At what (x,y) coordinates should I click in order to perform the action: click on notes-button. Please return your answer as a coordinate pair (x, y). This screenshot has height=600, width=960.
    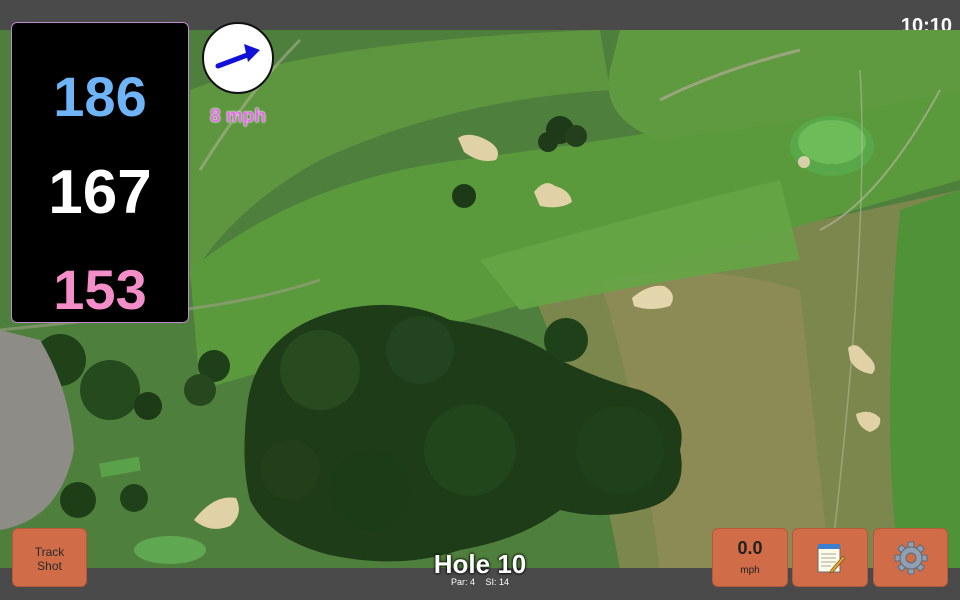
    Looking at the image, I should click on (830, 557).